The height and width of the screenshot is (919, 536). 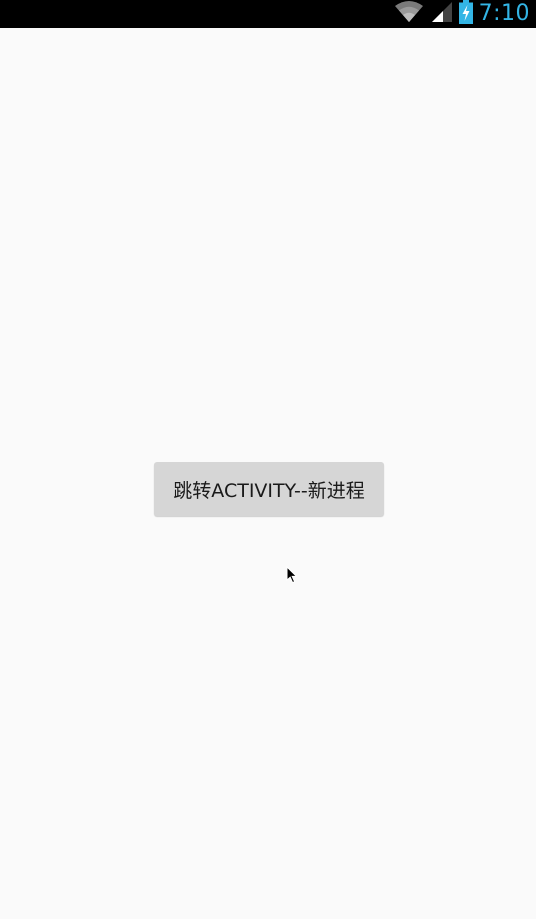 What do you see at coordinates (442, 14) in the screenshot?
I see `cell-signal-icon` at bounding box center [442, 14].